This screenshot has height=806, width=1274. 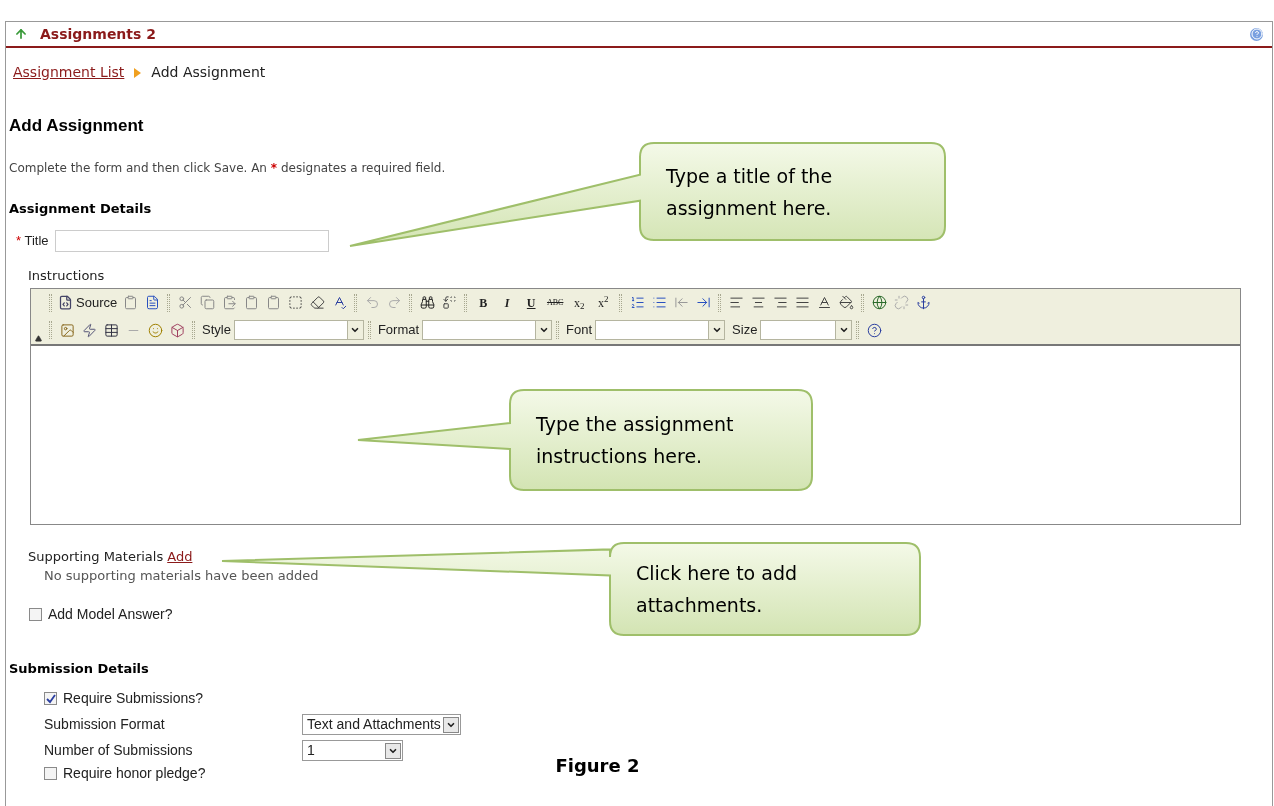 I want to click on field-label: Submission Format, so click(x=105, y=724).